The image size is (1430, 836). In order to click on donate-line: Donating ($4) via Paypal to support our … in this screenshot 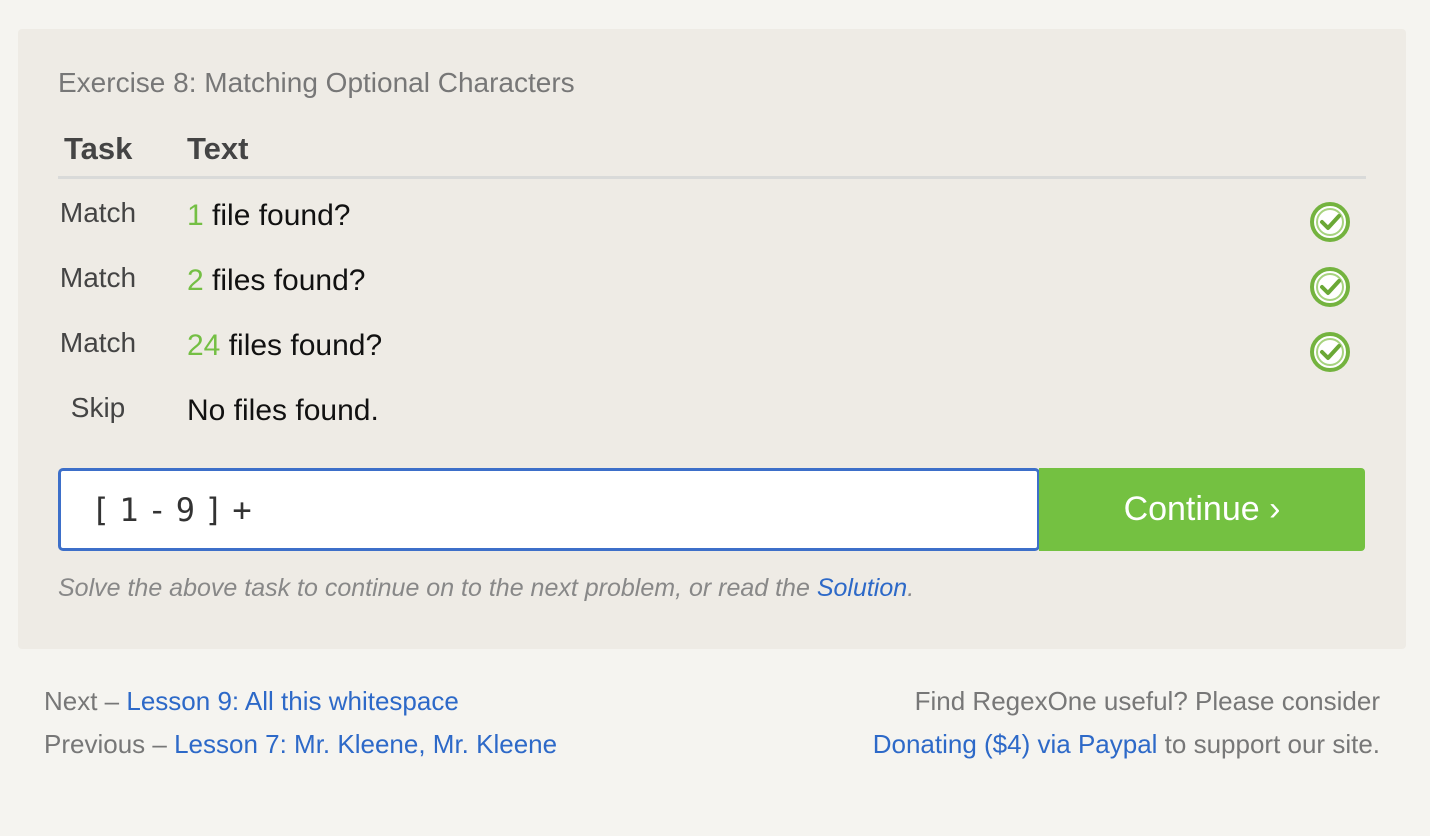, I will do `click(1126, 744)`.